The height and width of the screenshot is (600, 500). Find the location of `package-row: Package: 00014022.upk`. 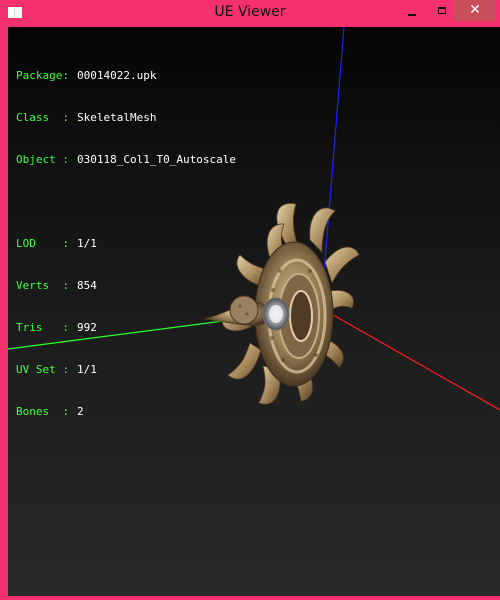

package-row: Package: 00014022.upk is located at coordinates (126, 76).